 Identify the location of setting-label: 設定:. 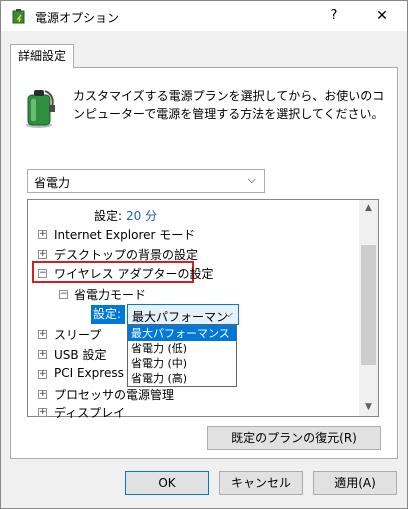
(108, 314).